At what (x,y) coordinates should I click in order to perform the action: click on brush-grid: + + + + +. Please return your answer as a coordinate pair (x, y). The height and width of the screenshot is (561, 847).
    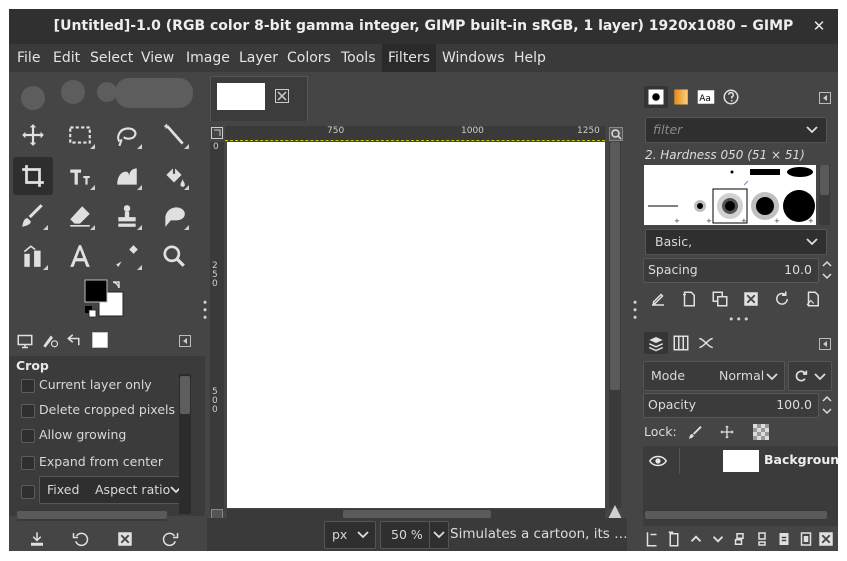
    Looking at the image, I should click on (730, 195).